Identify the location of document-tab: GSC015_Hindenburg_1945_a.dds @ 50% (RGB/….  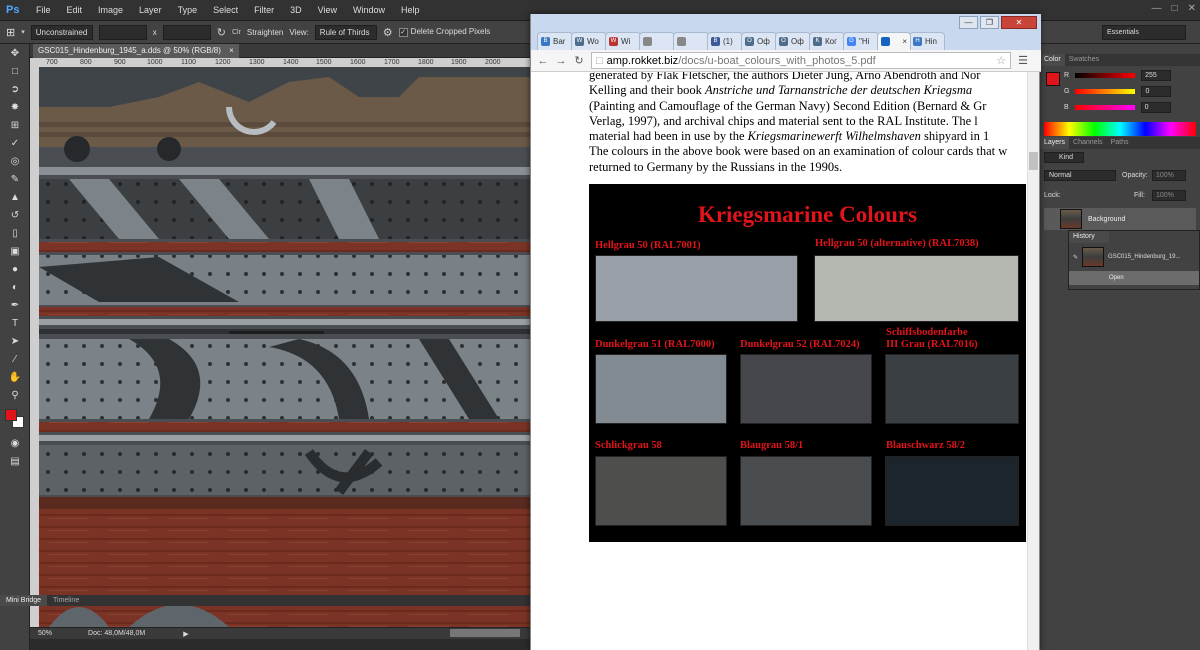
(136, 51).